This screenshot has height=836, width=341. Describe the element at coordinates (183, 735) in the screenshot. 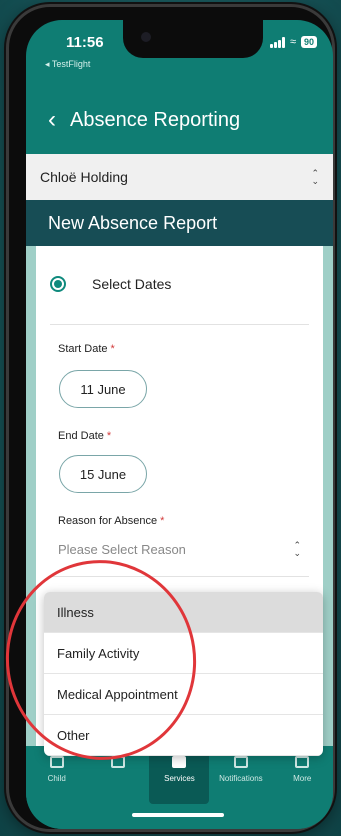

I see `dropdown-option-other: Other` at that location.